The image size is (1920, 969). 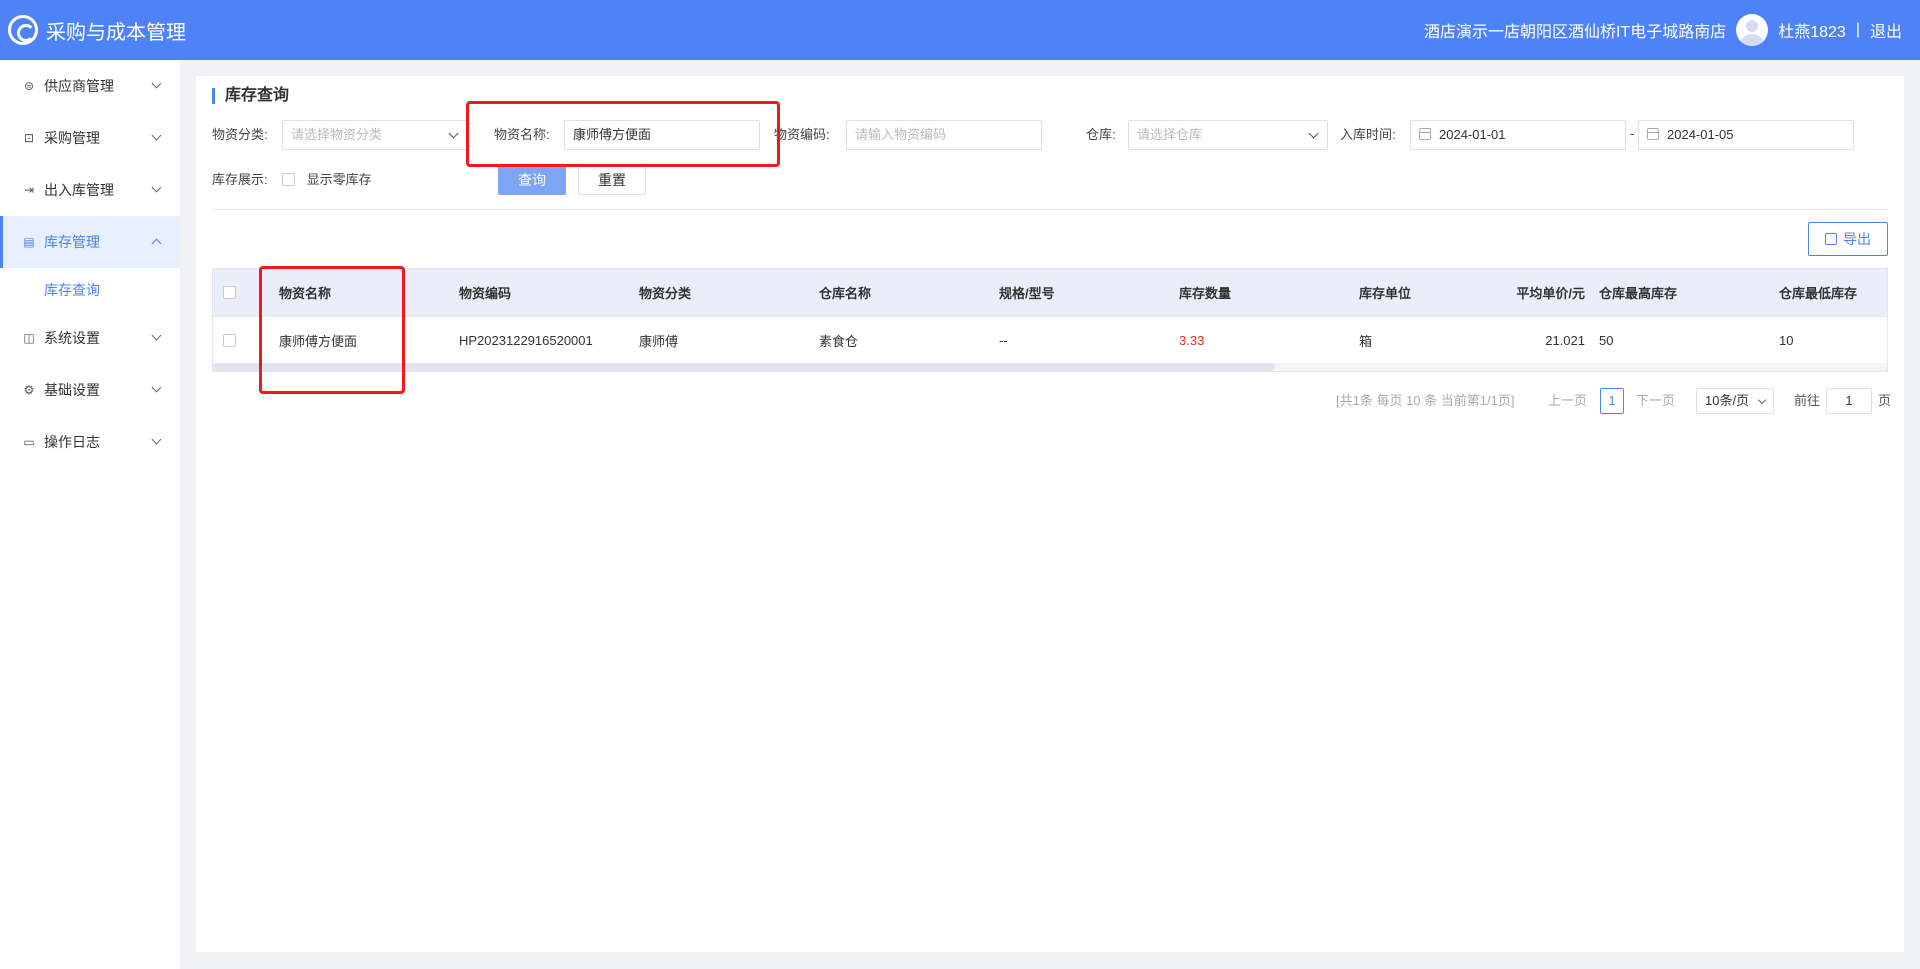 I want to click on cell-avg-price: 21.021, so click(x=1565, y=340).